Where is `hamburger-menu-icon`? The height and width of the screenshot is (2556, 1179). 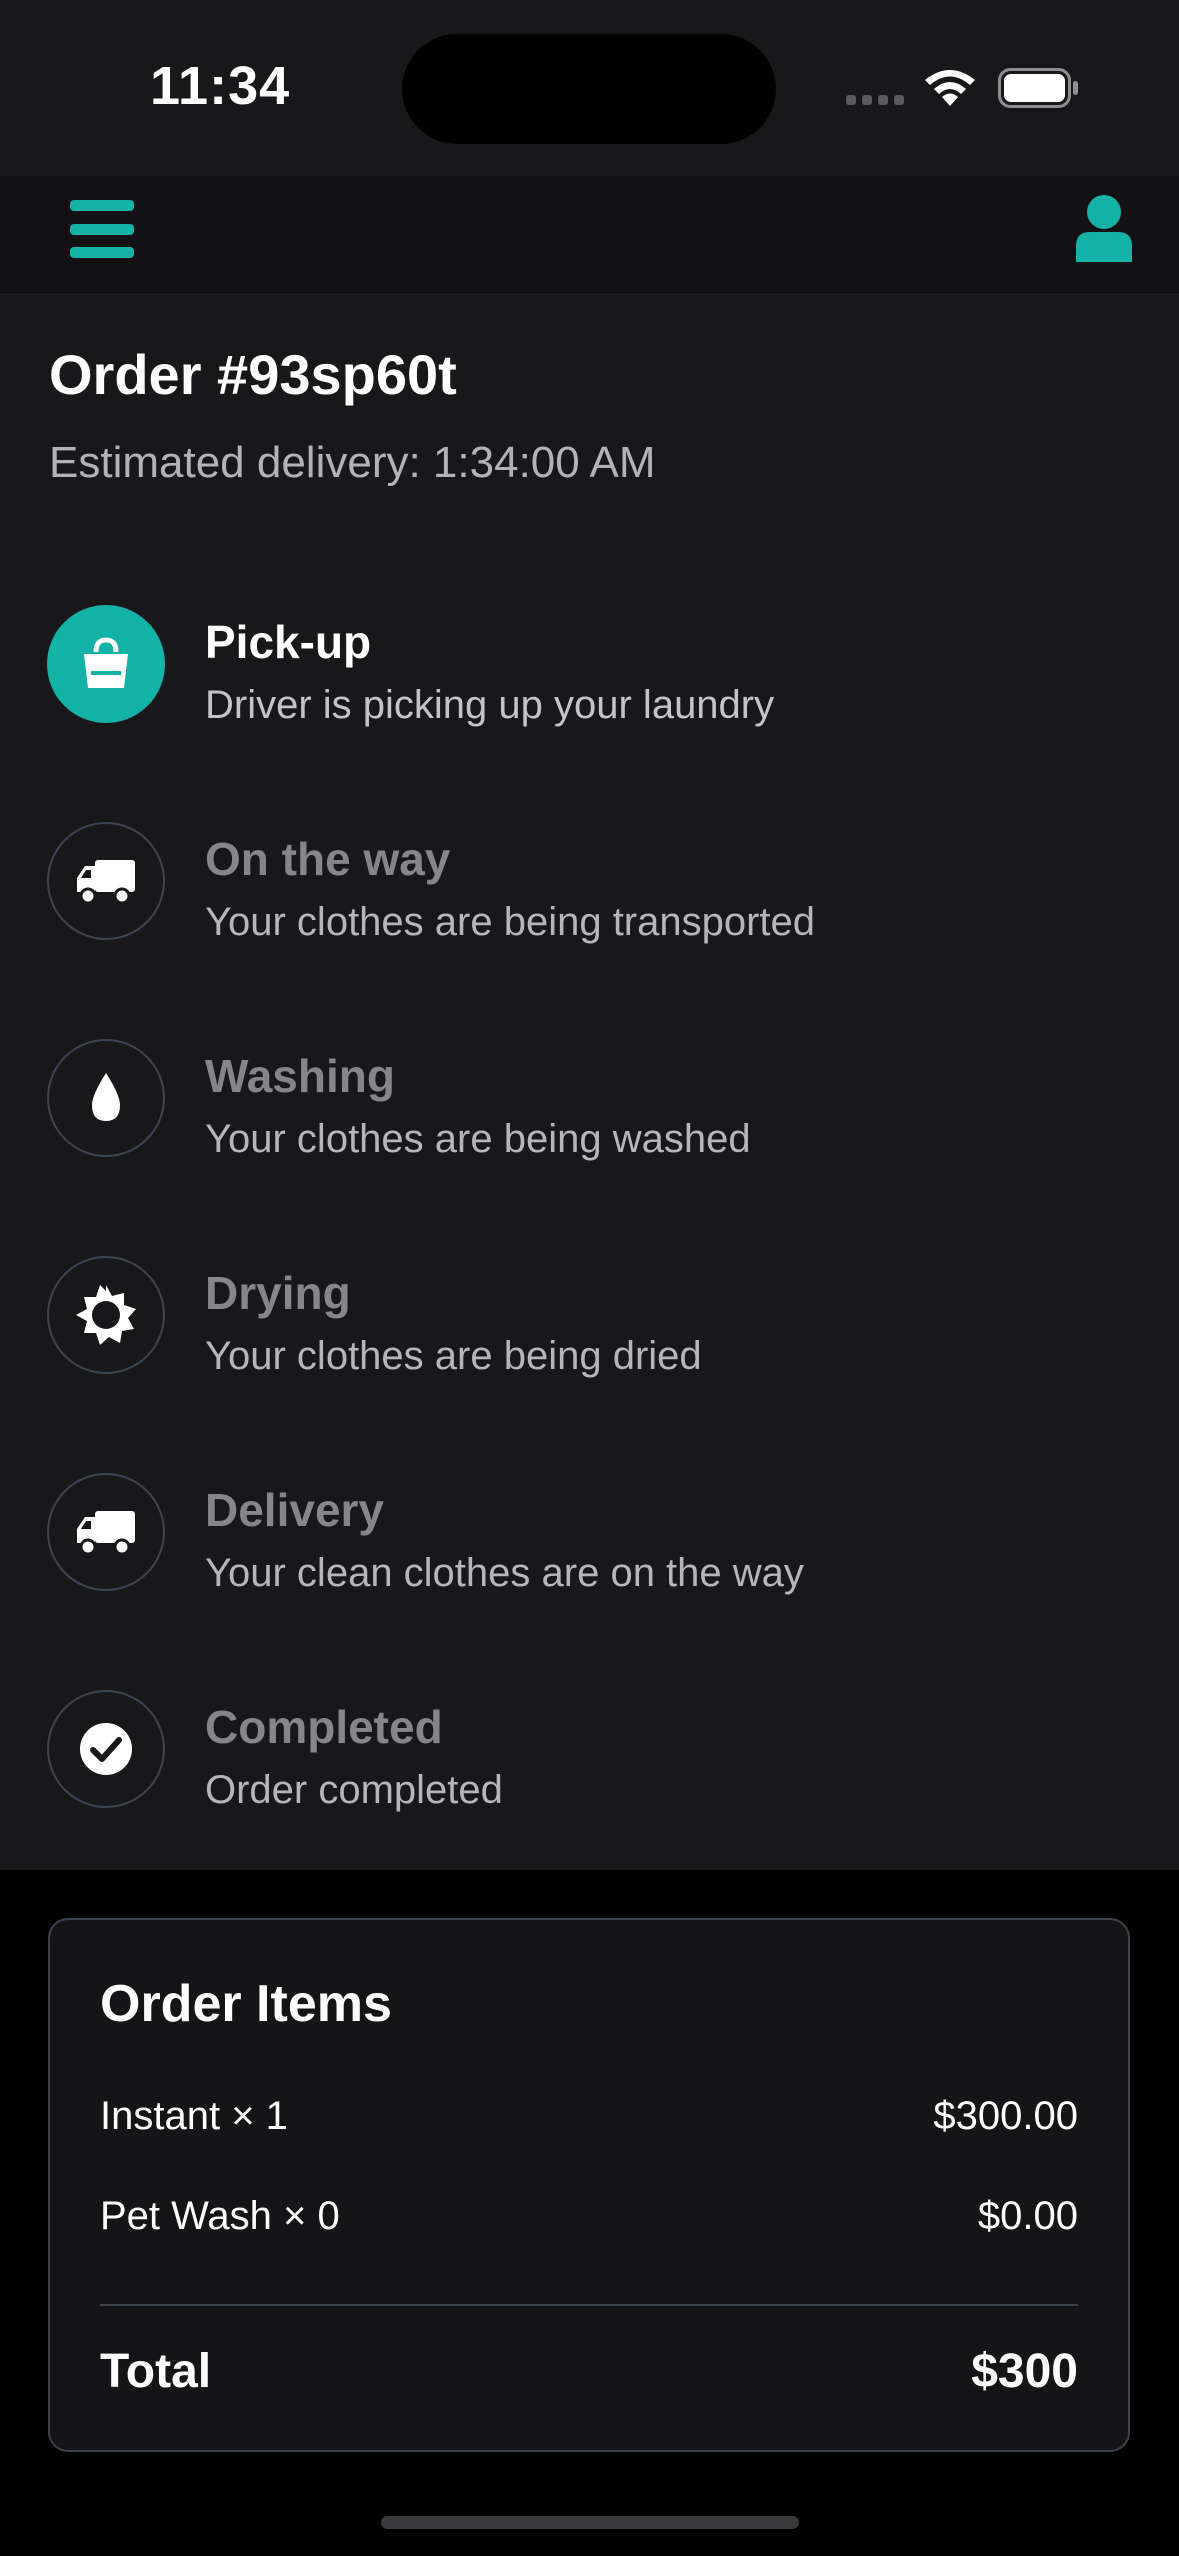 hamburger-menu-icon is located at coordinates (102, 229).